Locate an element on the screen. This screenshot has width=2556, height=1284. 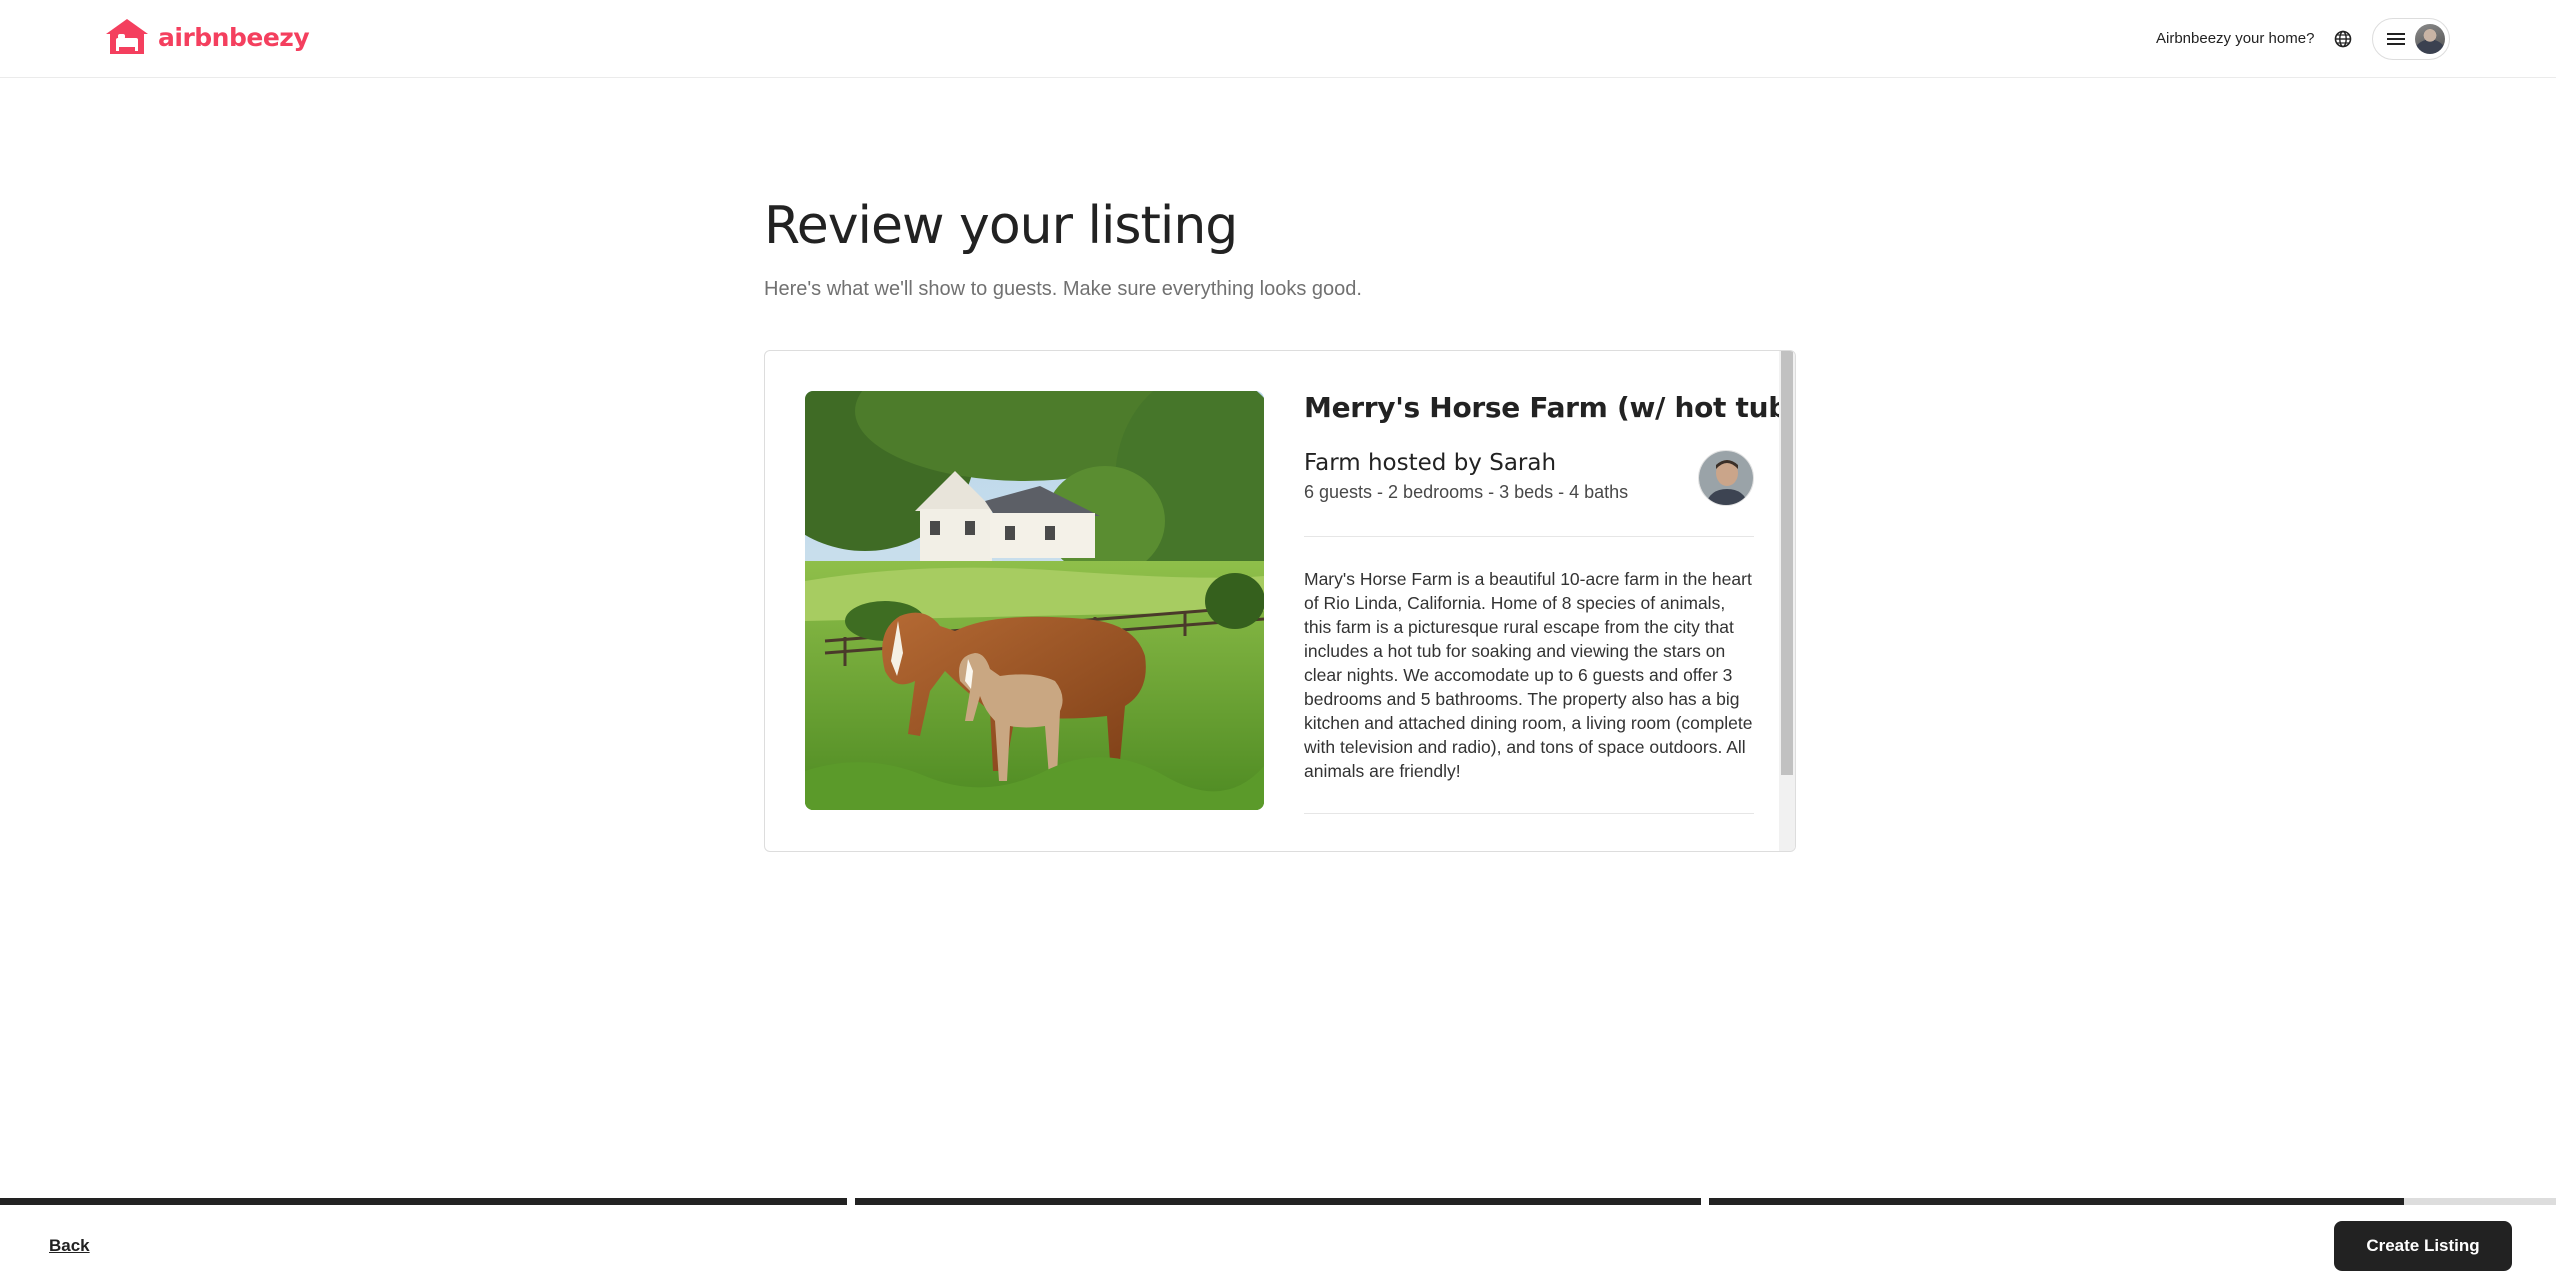
host-line: Farm hosted by Sarah is located at coordinates (1430, 463).